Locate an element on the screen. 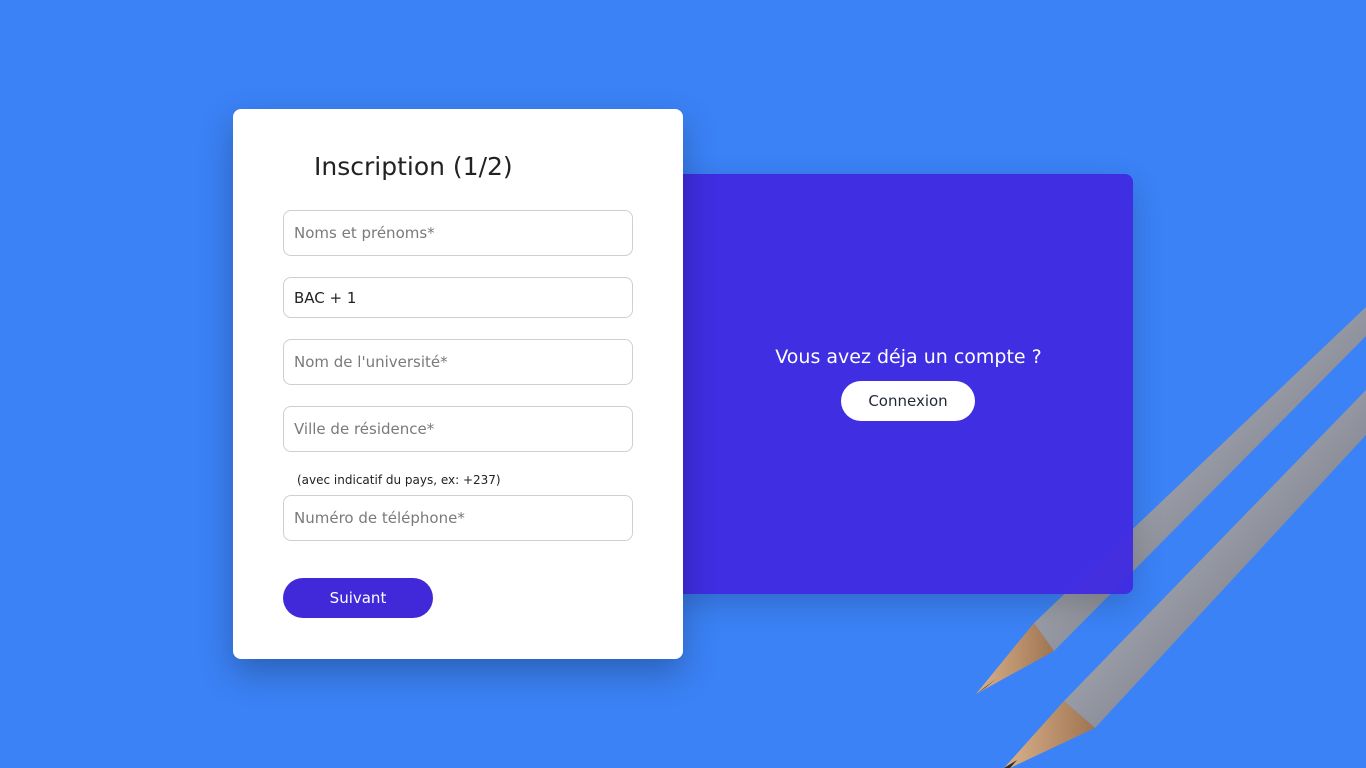  phone-hint: (avec indicatif du pays, ex: +237) is located at coordinates (399, 480).